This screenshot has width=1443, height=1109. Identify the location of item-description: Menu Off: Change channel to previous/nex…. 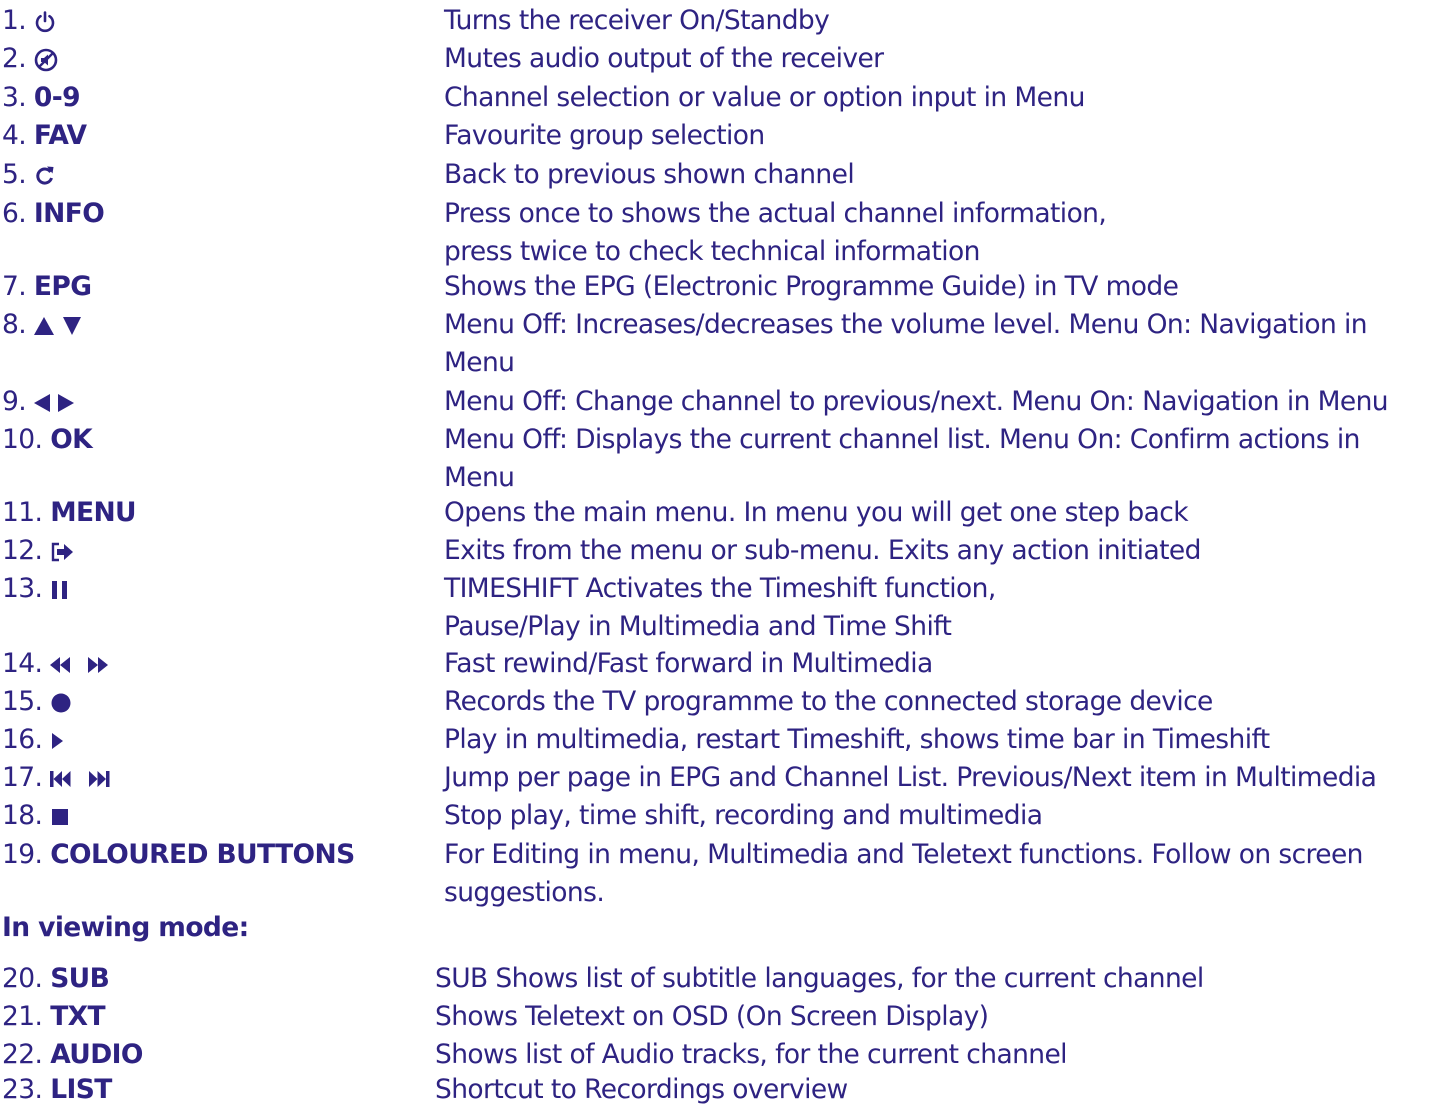
(916, 401).